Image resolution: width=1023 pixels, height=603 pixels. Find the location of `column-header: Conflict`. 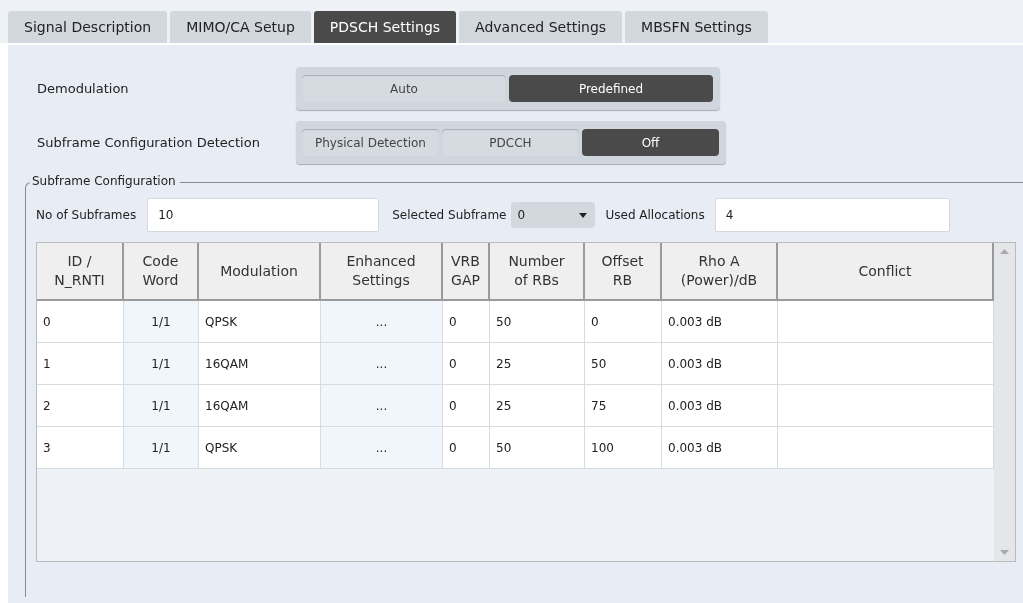

column-header: Conflict is located at coordinates (886, 272).